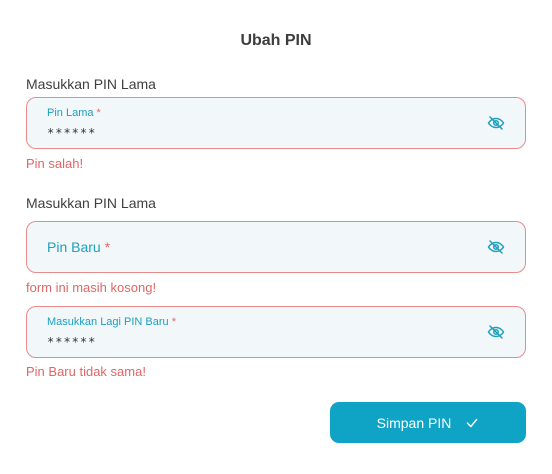 The height and width of the screenshot is (474, 552). I want to click on new-pin-section-label: Masukkan PIN Lama, so click(91, 203).